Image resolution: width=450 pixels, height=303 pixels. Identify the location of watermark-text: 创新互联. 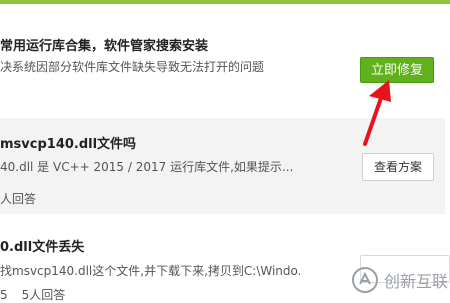
(416, 281).